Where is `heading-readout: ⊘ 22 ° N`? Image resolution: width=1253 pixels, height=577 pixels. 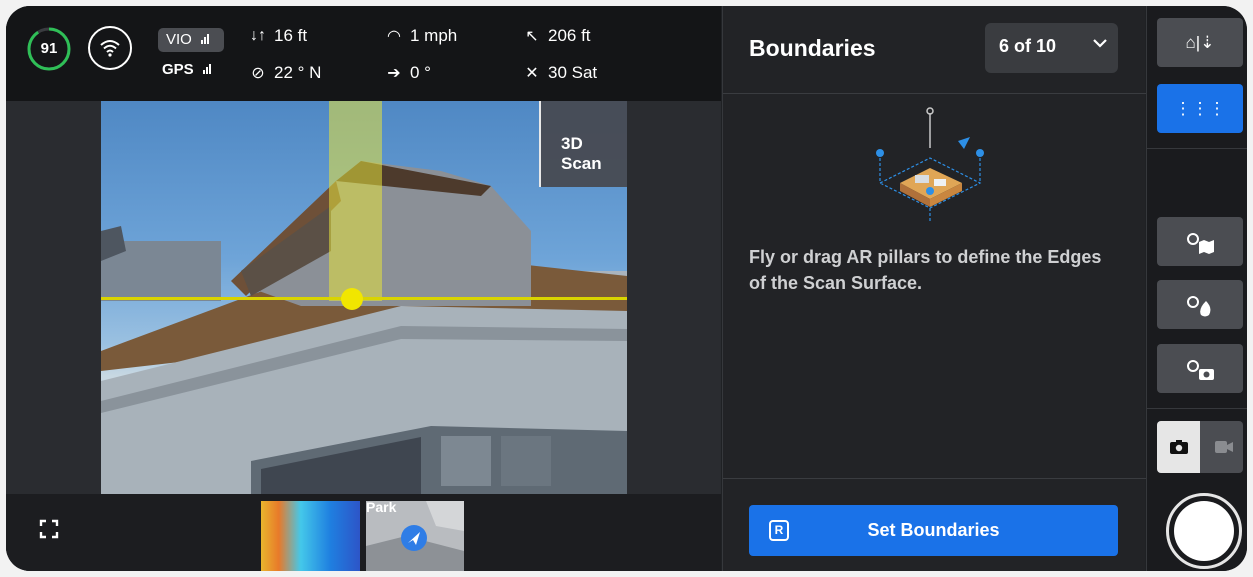 heading-readout: ⊘ 22 ° N is located at coordinates (284, 73).